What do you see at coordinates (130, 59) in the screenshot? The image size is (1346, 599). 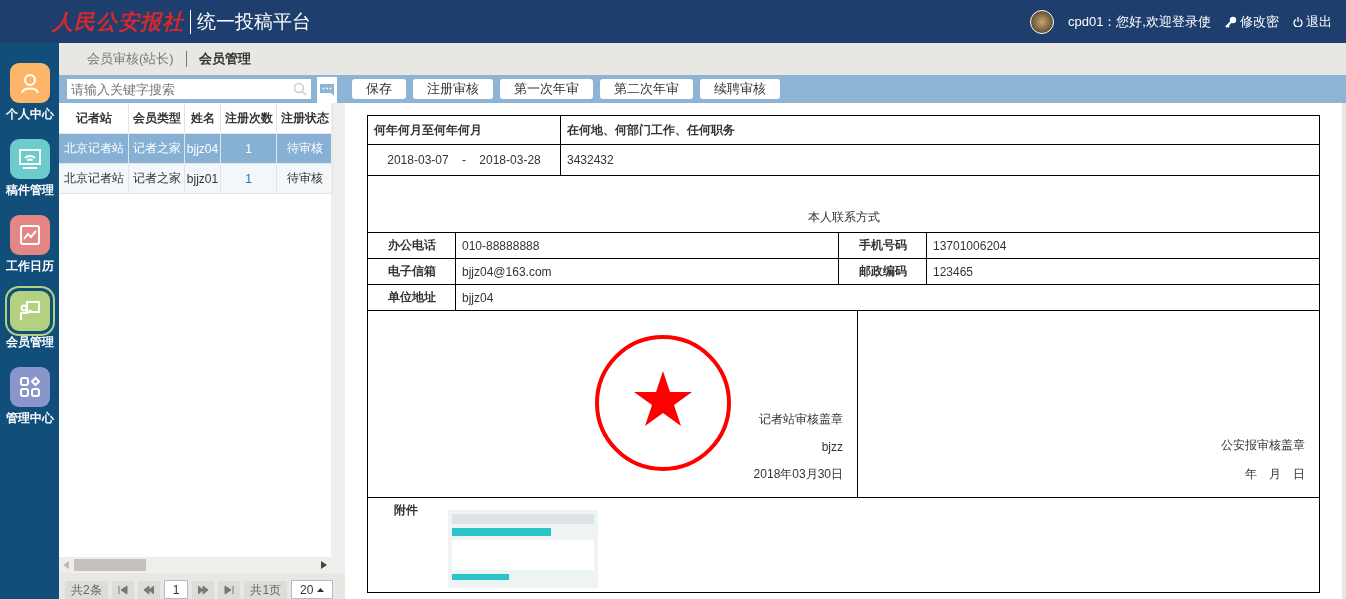 I see `tab: 会员审核(站长)` at bounding box center [130, 59].